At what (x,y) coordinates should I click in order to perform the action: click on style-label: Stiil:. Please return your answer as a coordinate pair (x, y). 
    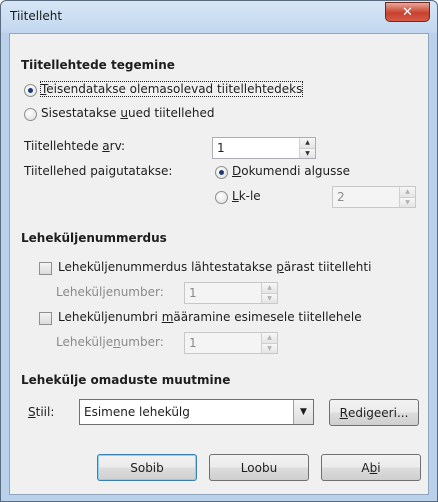
    Looking at the image, I should click on (41, 412).